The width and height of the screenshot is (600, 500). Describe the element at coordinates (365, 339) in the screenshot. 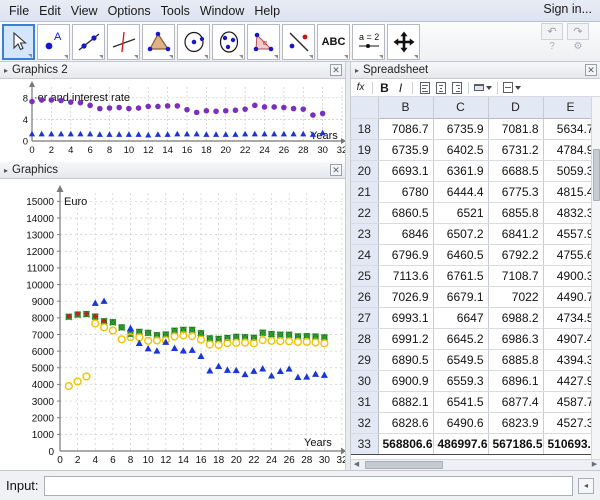

I see `row-header: 28` at that location.